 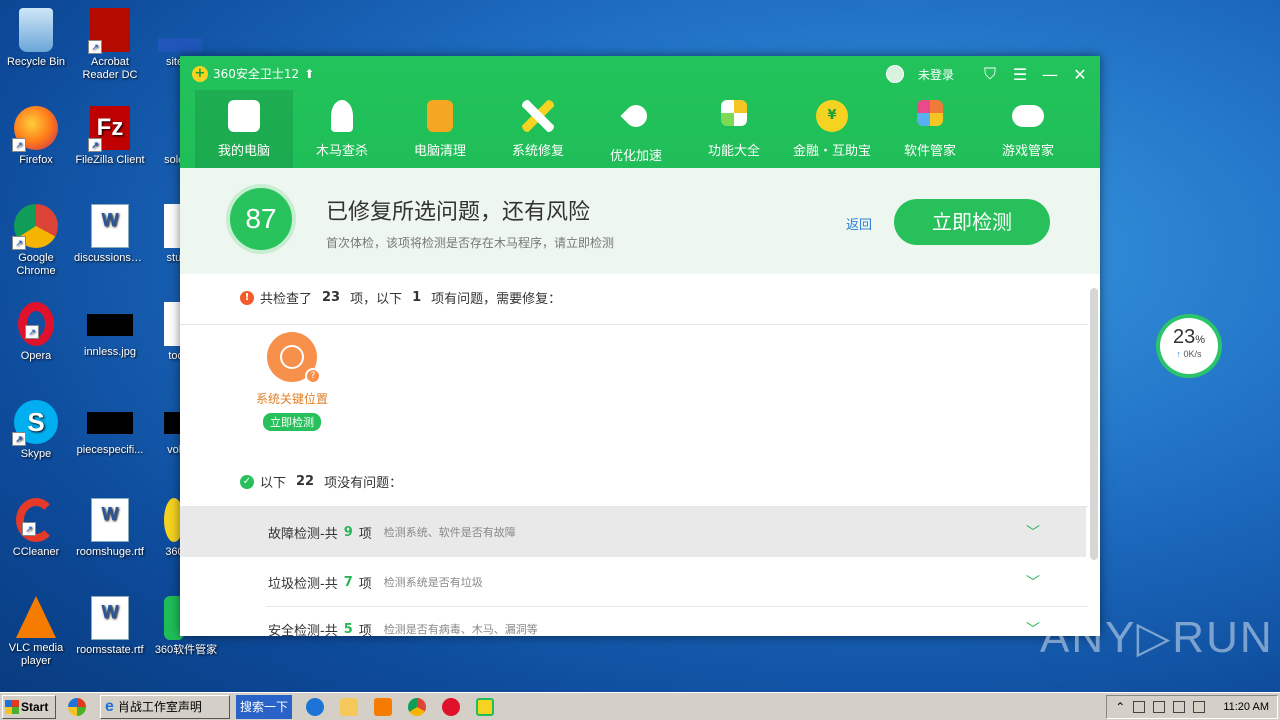 I want to click on ok-header: ✓ 以下 22 项没有问题：, so click(x=321, y=481).